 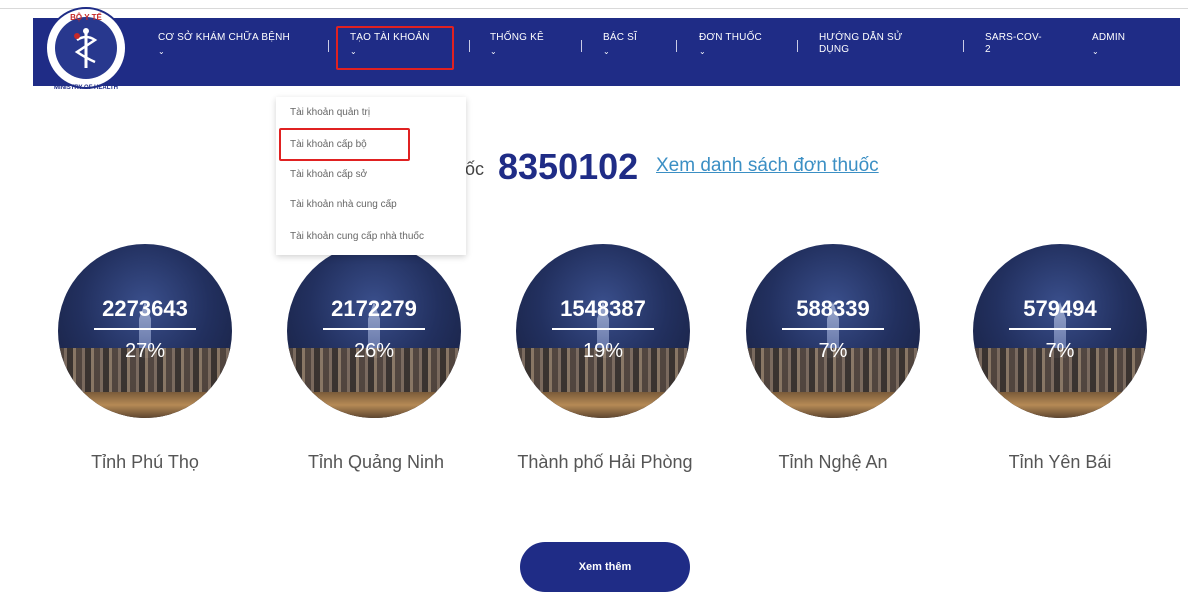 I want to click on province-name: Tỉnh Nghệ An, so click(x=833, y=462).